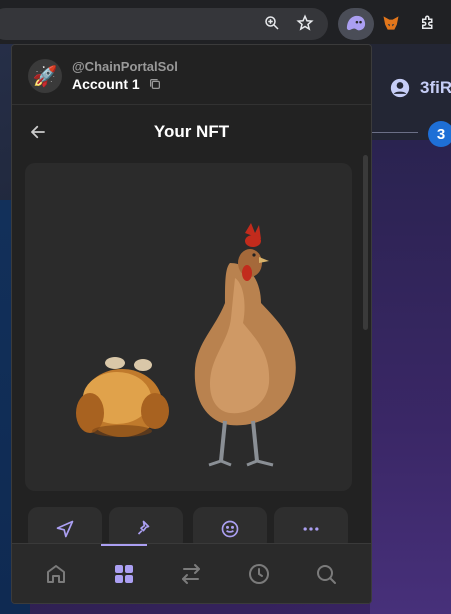 The height and width of the screenshot is (614, 451). I want to click on browser-toolbar, so click(225, 22).